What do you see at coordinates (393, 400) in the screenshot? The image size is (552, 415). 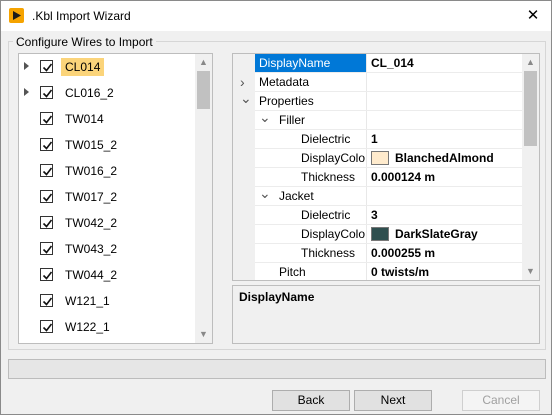 I see `next-button: Next` at bounding box center [393, 400].